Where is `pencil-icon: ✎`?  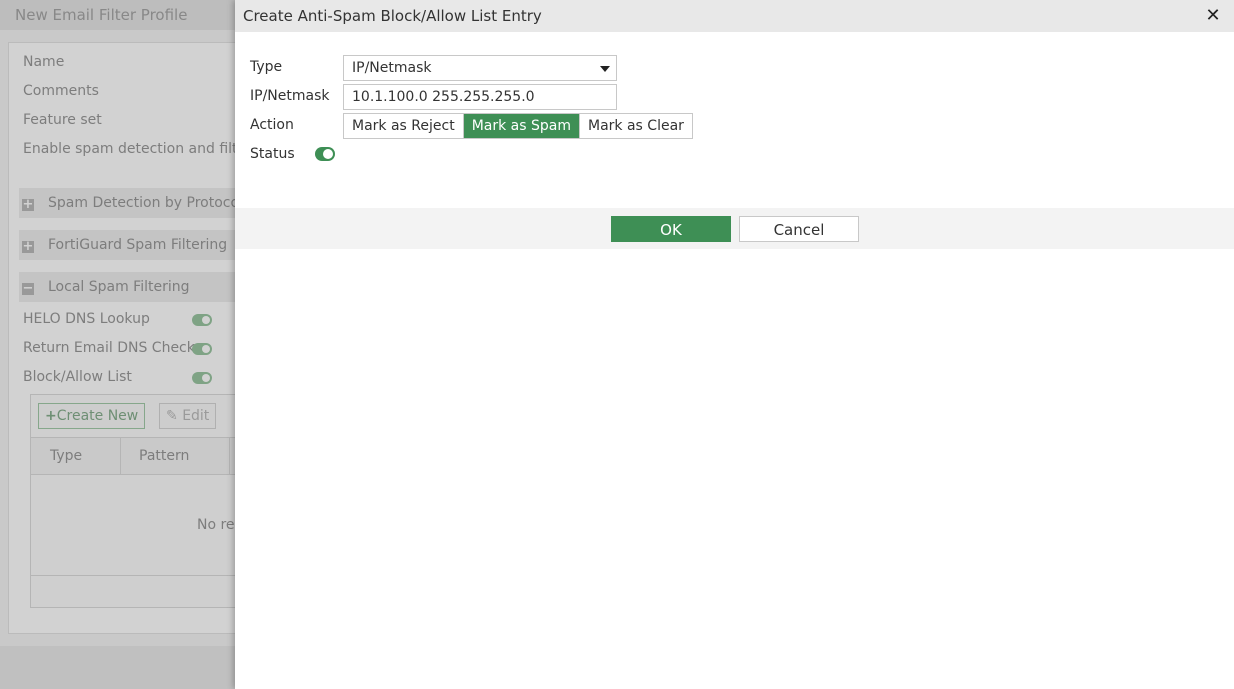
pencil-icon: ✎ is located at coordinates (172, 416).